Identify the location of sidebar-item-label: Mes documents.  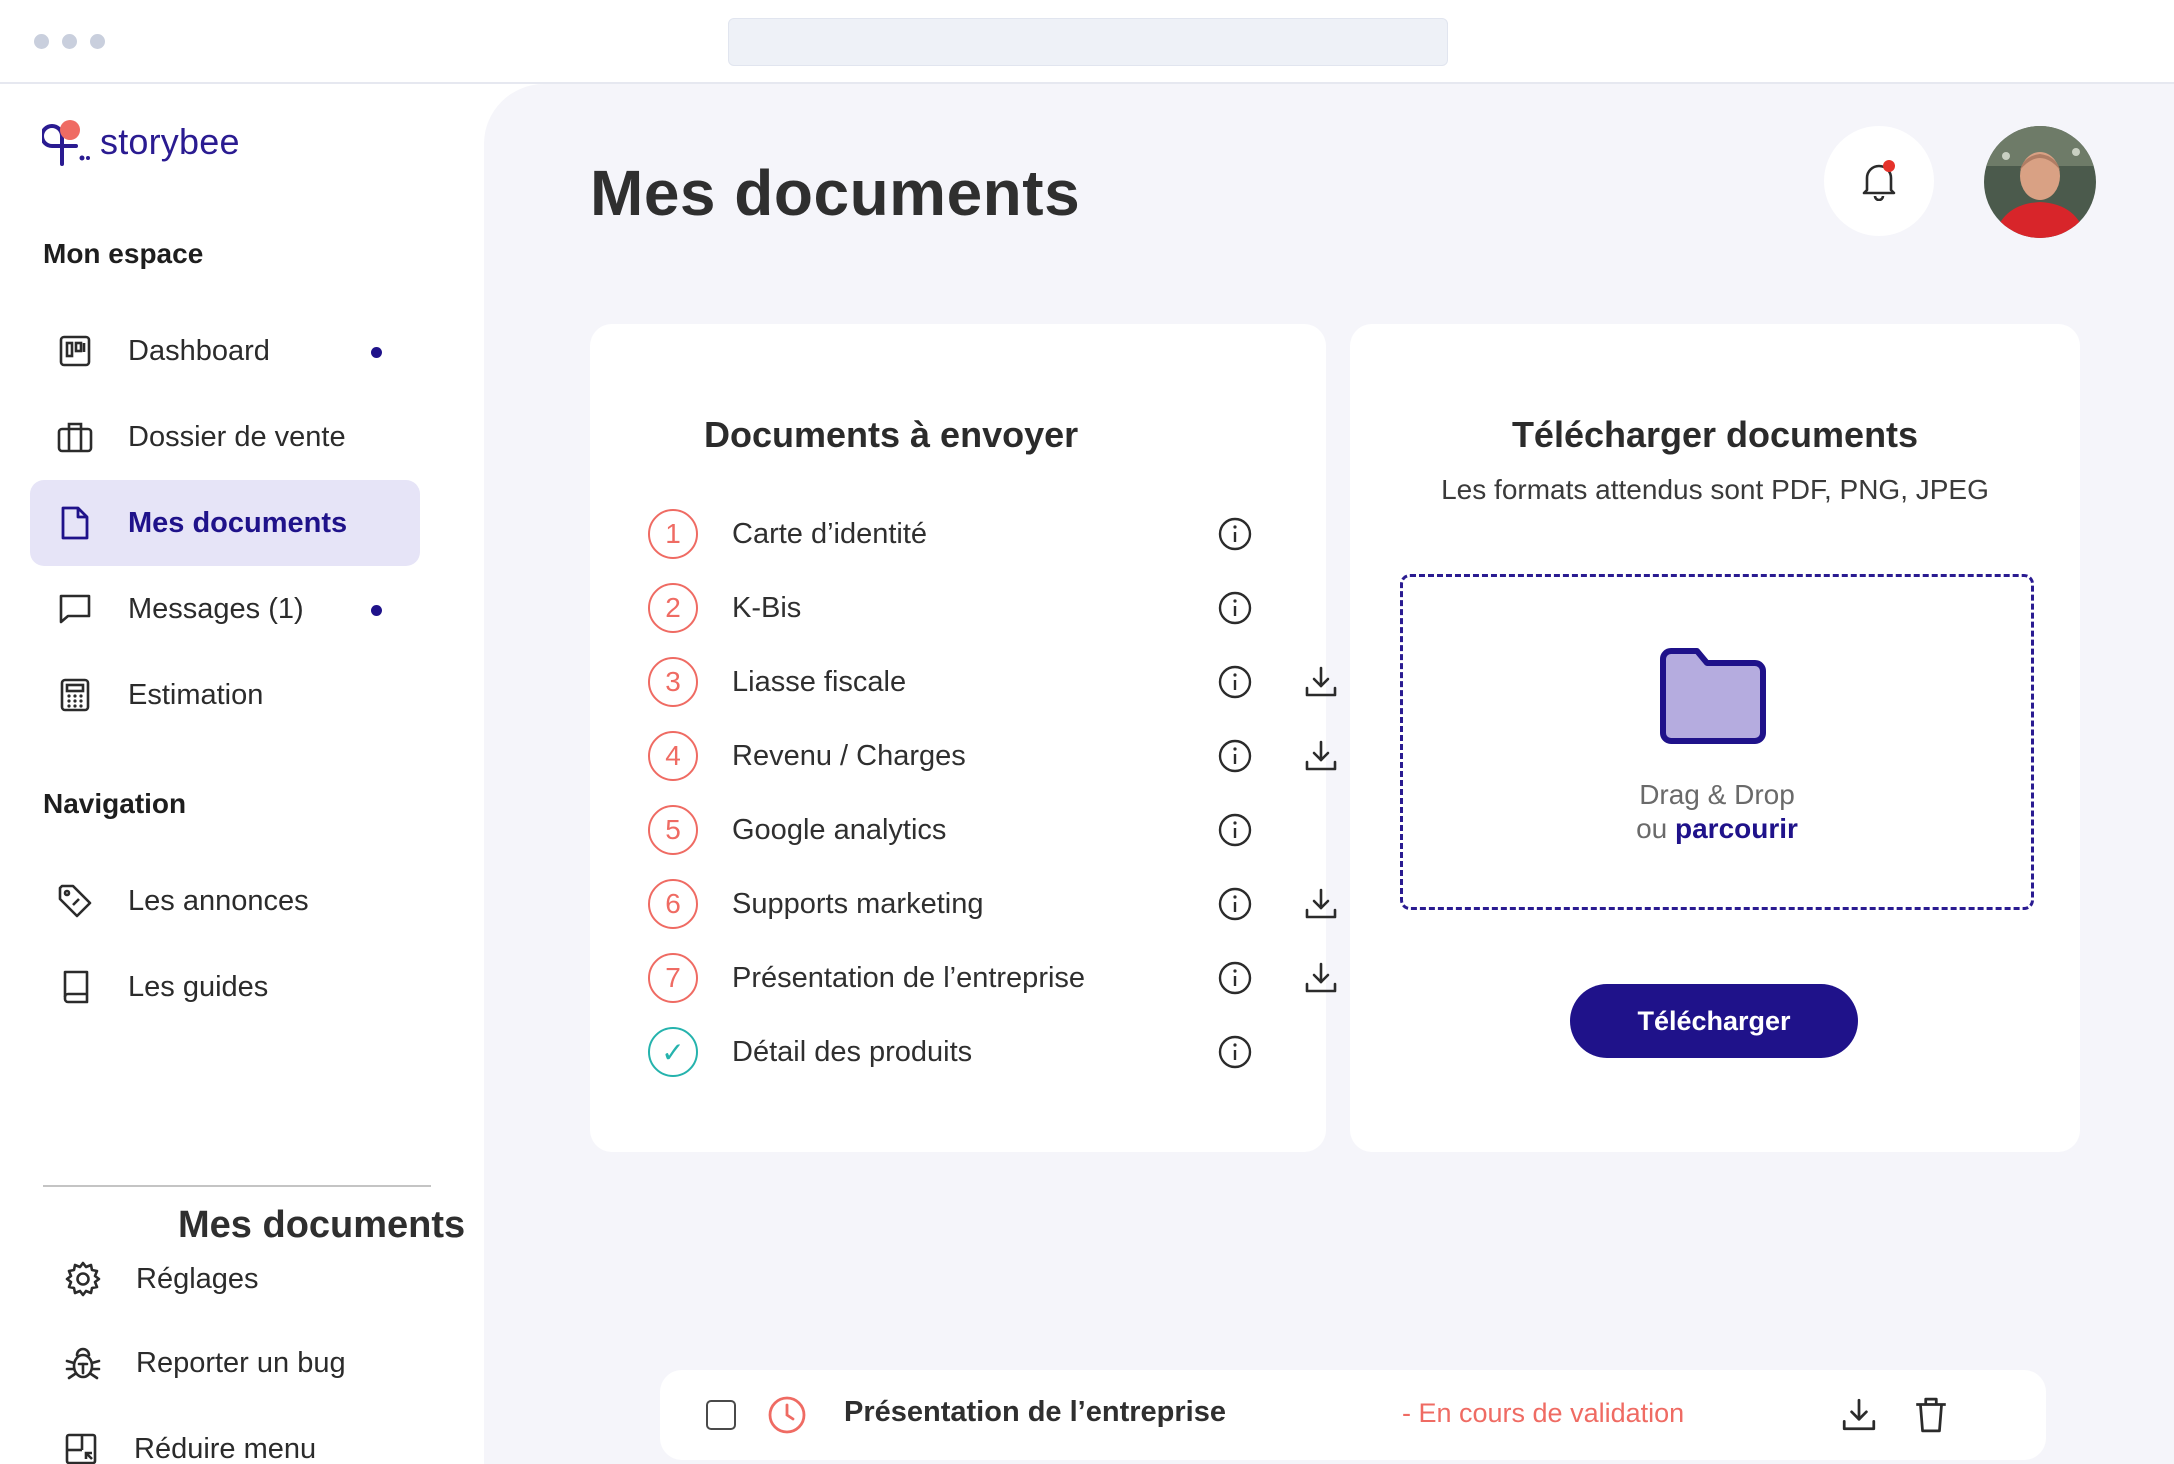
(238, 522).